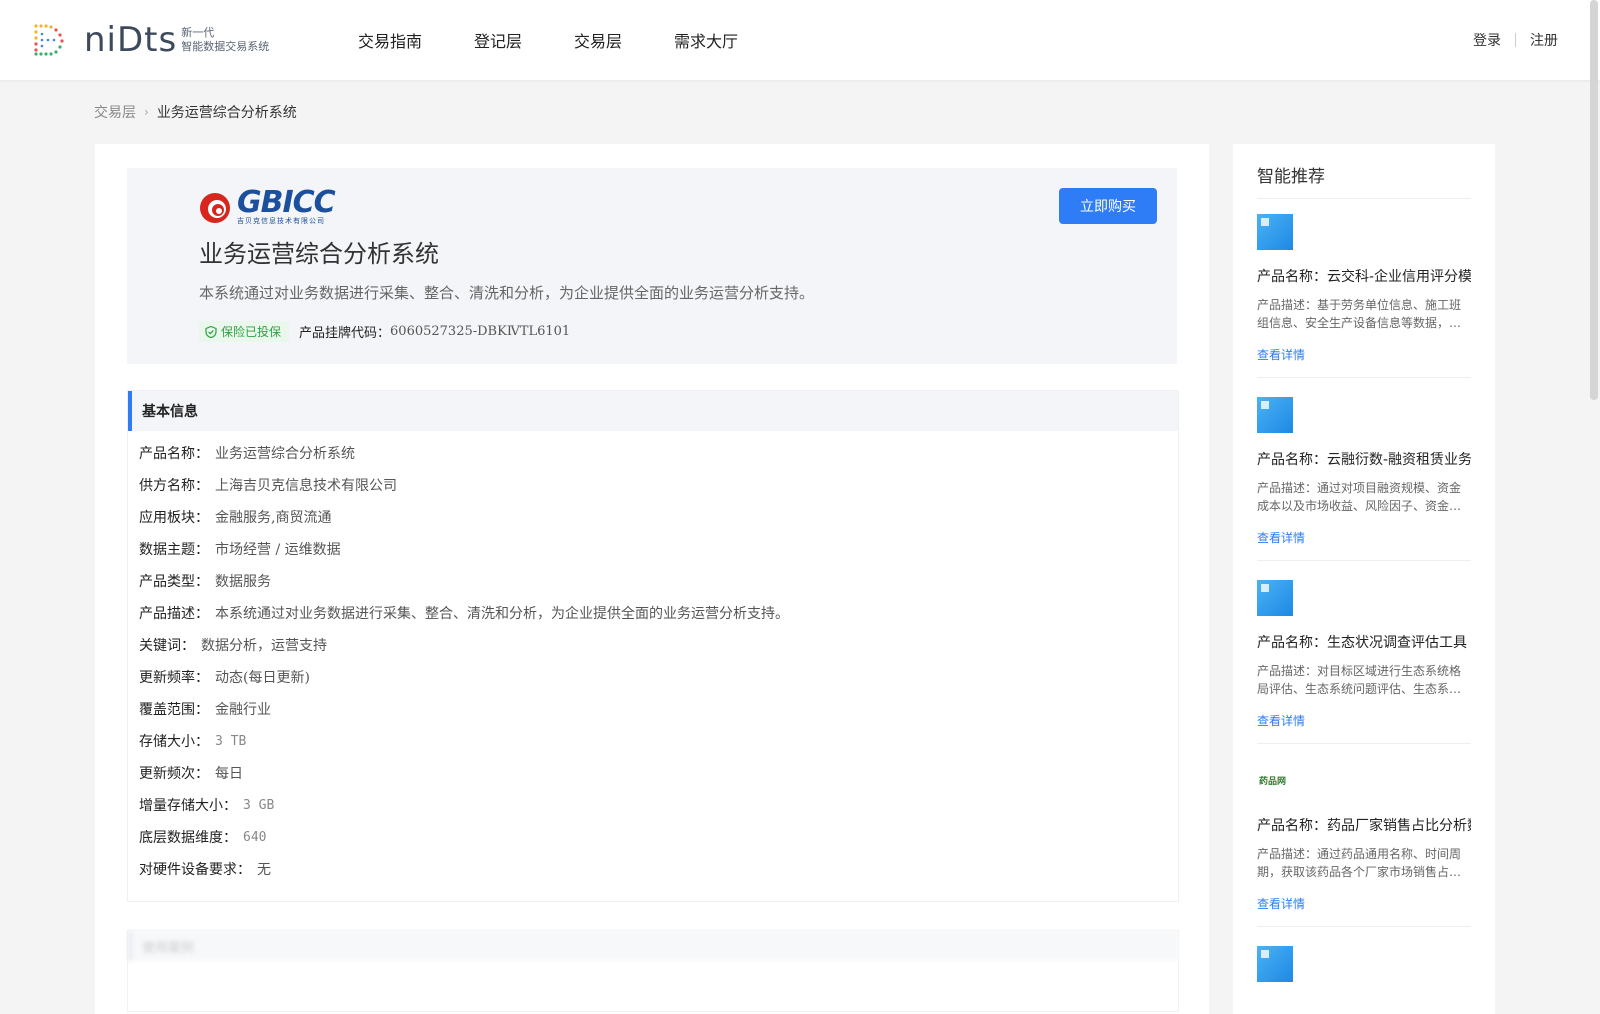  Describe the element at coordinates (1544, 40) in the screenshot. I see `register-link: 注册` at that location.